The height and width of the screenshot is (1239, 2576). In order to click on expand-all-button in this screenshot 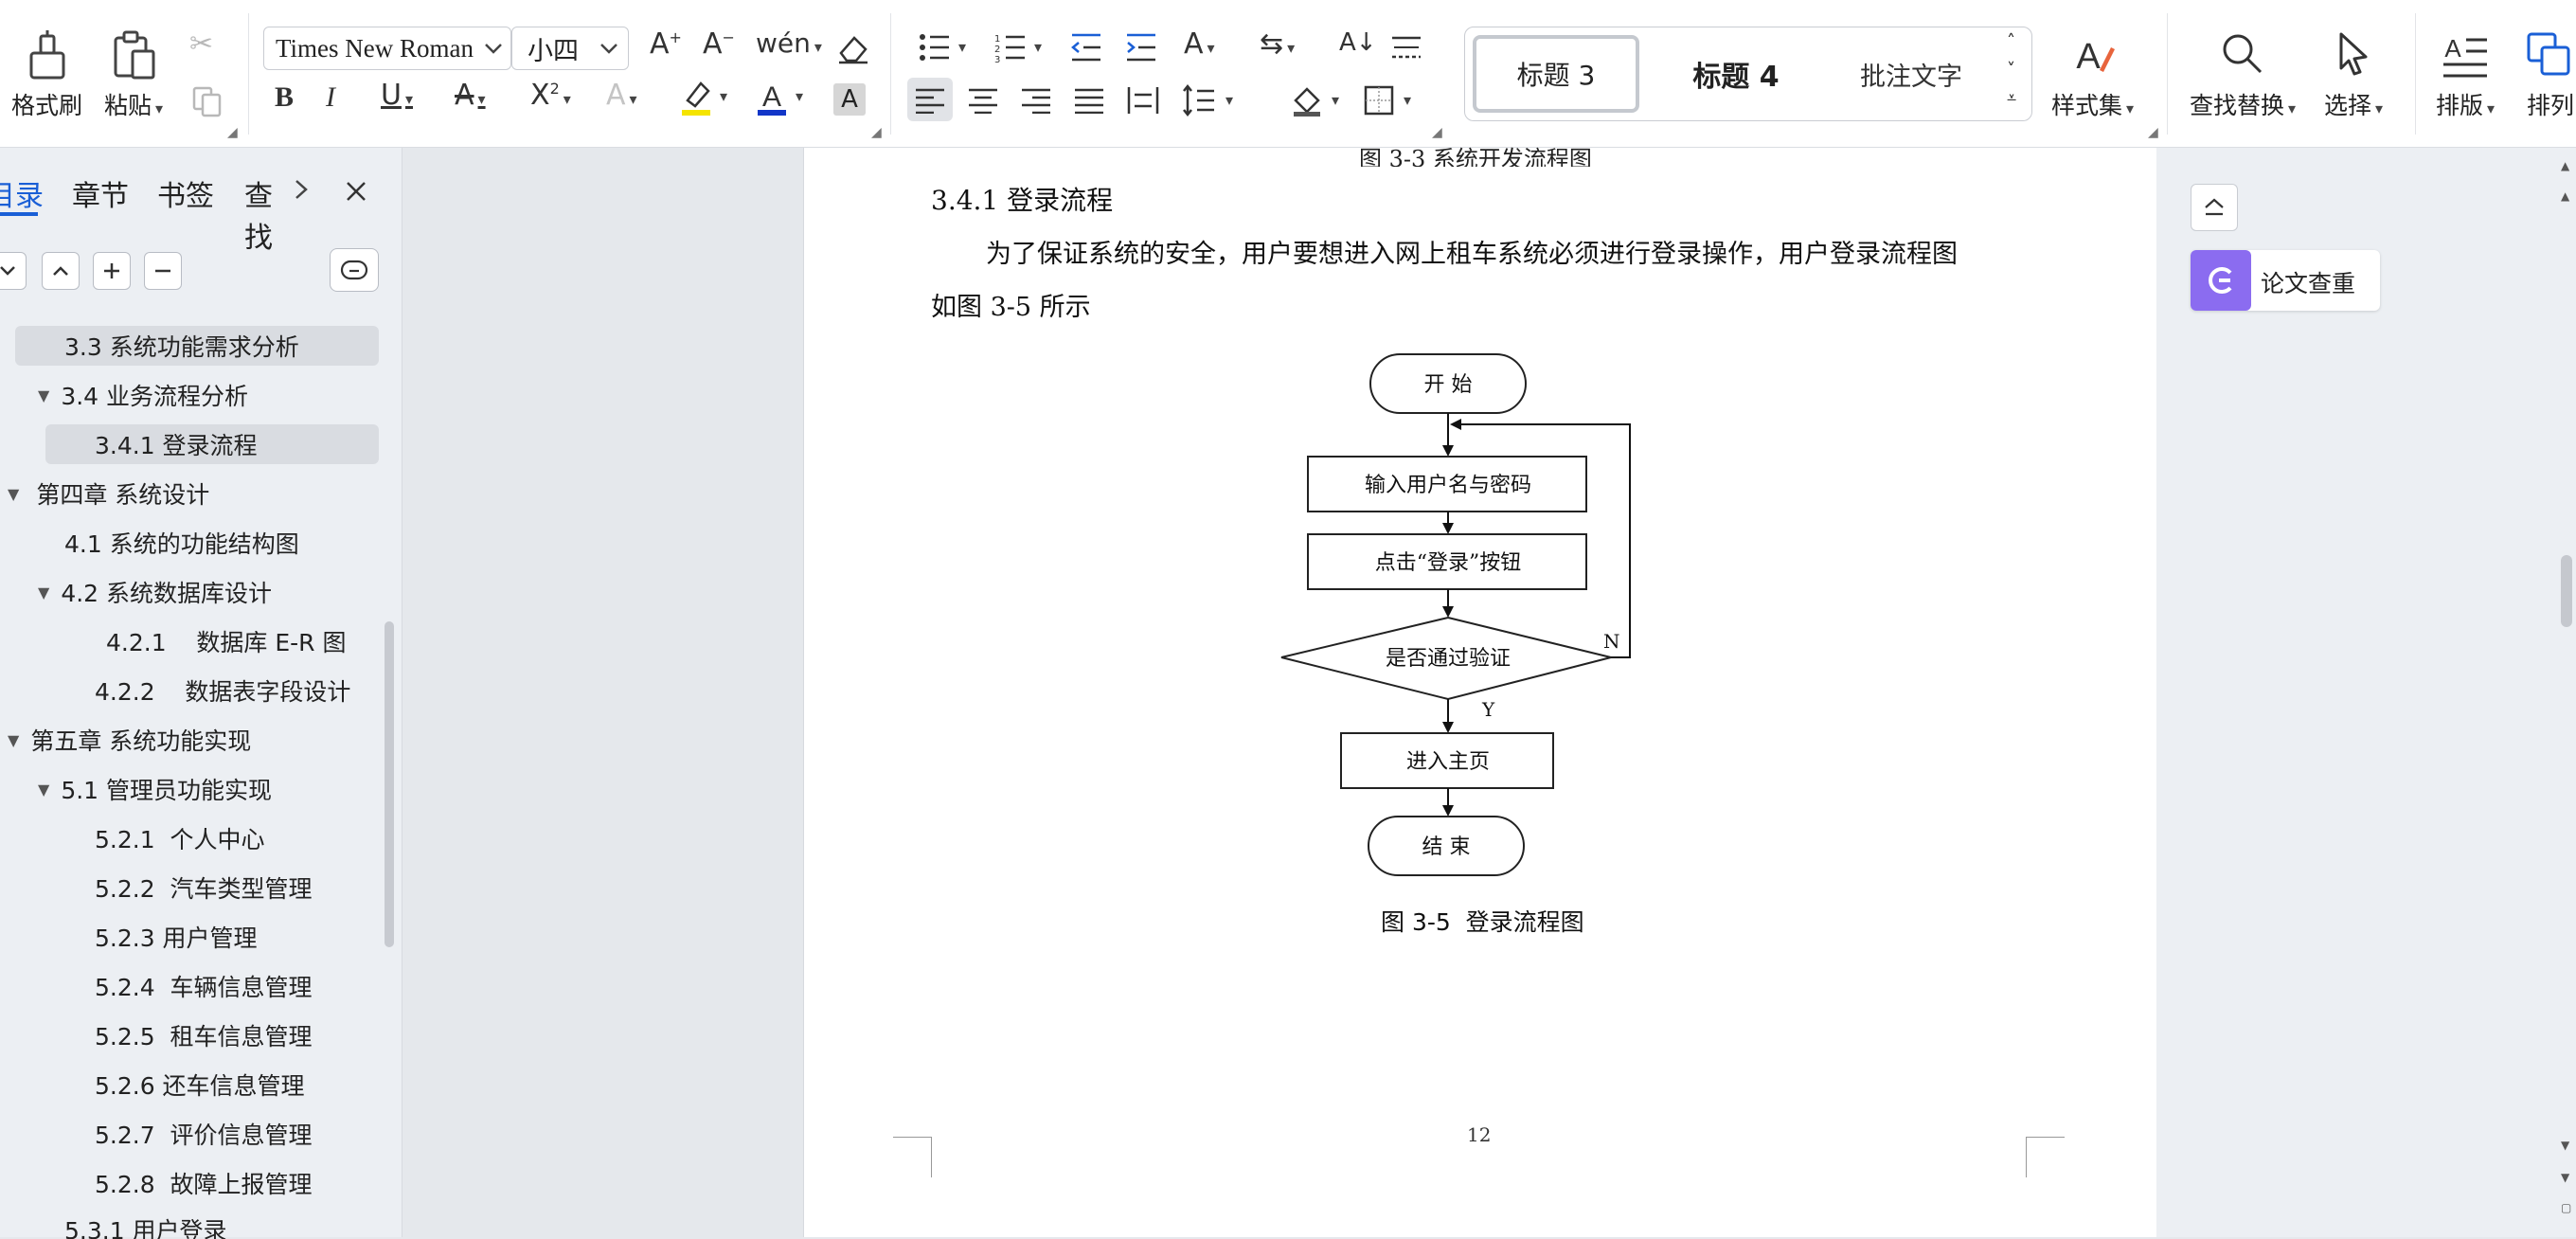, I will do `click(61, 271)`.